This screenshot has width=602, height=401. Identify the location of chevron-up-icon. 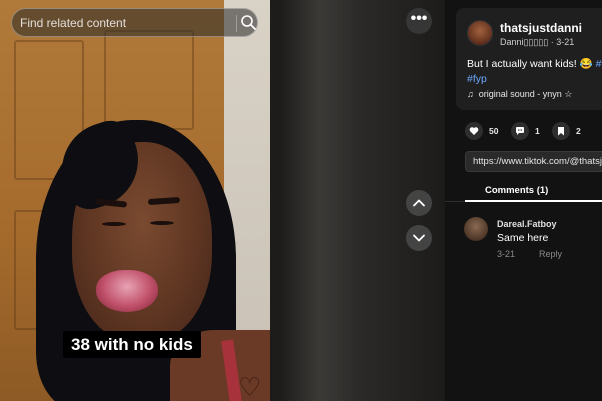
(419, 203).